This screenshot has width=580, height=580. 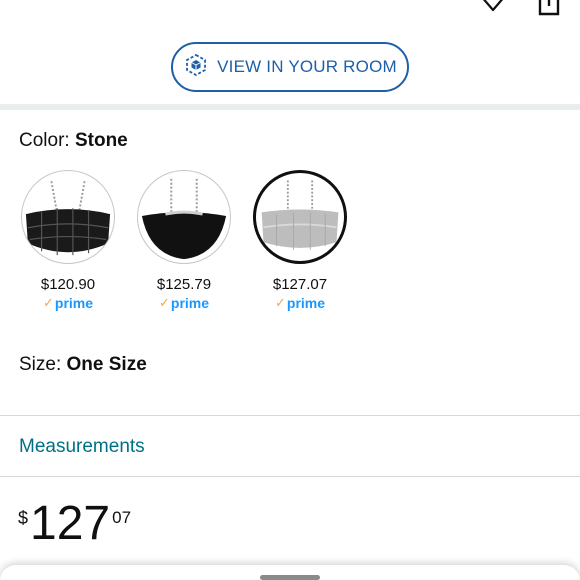 I want to click on share-icon, so click(x=549, y=9).